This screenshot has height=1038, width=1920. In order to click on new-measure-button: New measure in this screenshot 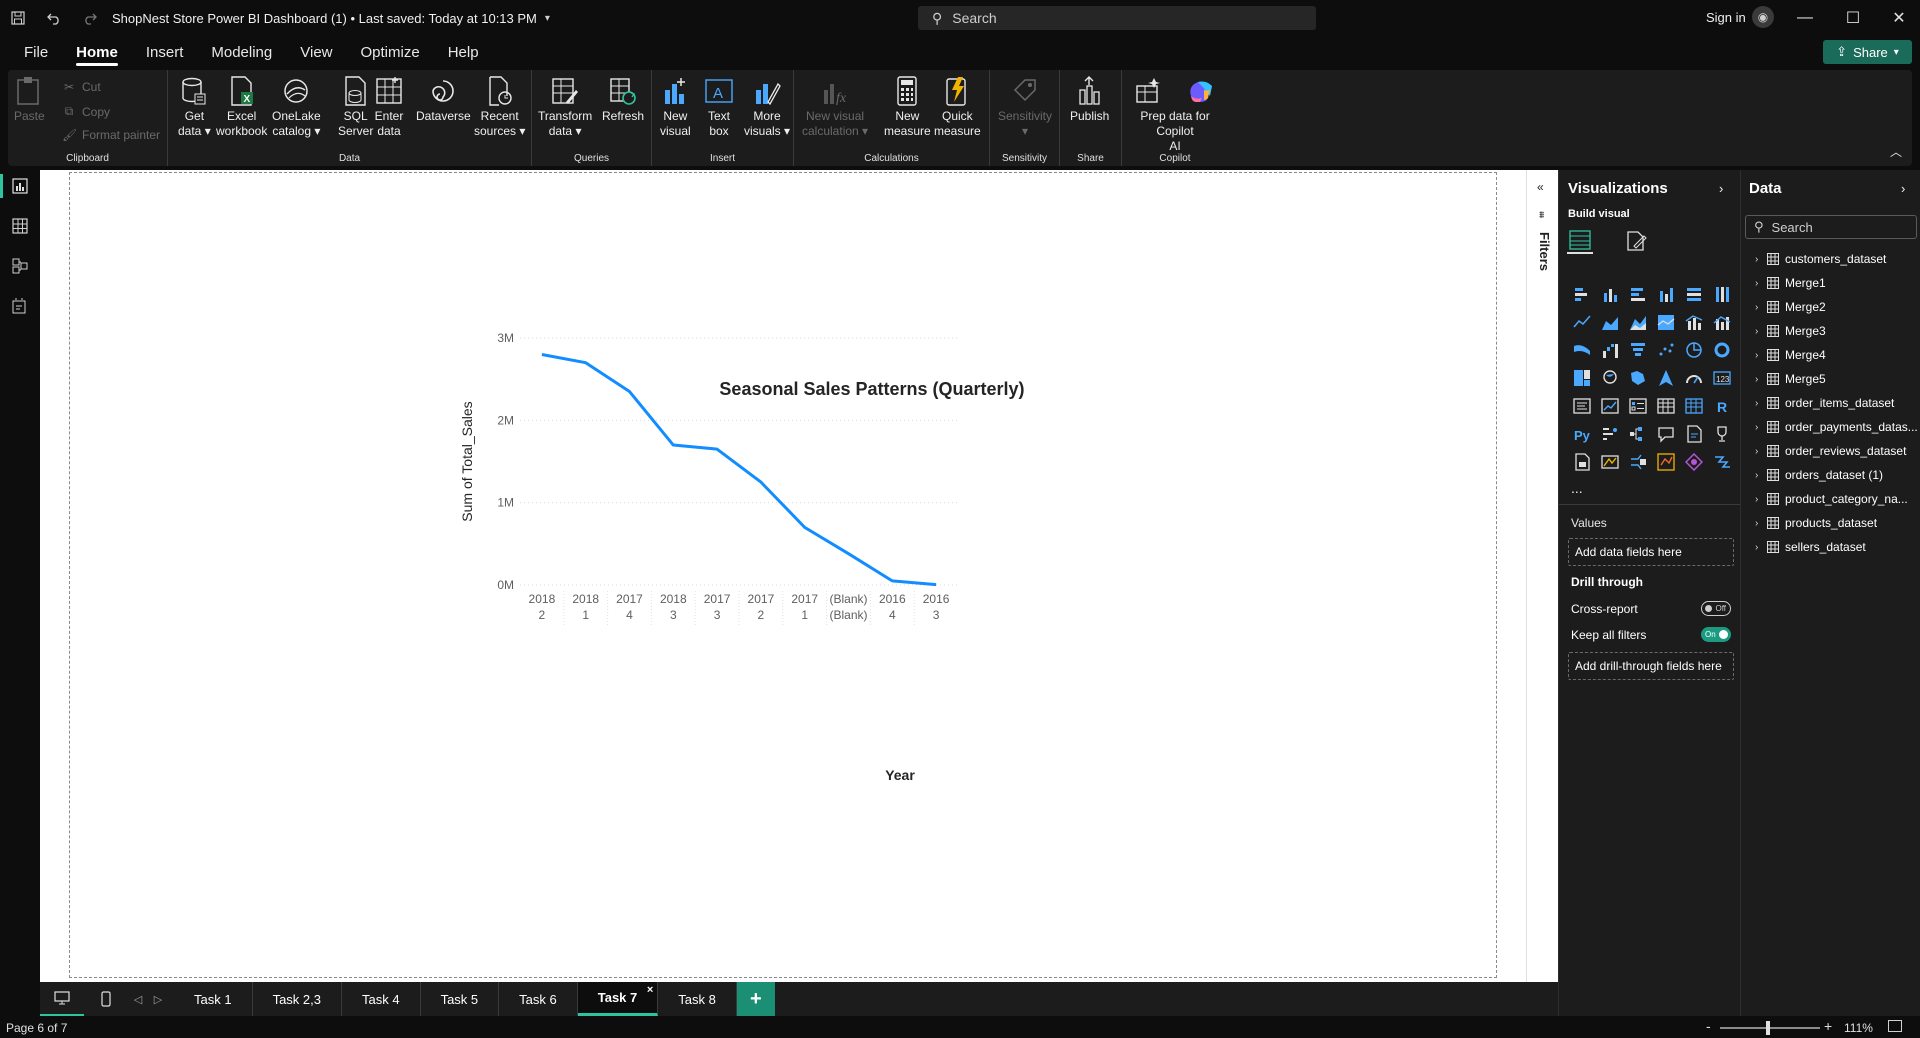, I will do `click(907, 107)`.